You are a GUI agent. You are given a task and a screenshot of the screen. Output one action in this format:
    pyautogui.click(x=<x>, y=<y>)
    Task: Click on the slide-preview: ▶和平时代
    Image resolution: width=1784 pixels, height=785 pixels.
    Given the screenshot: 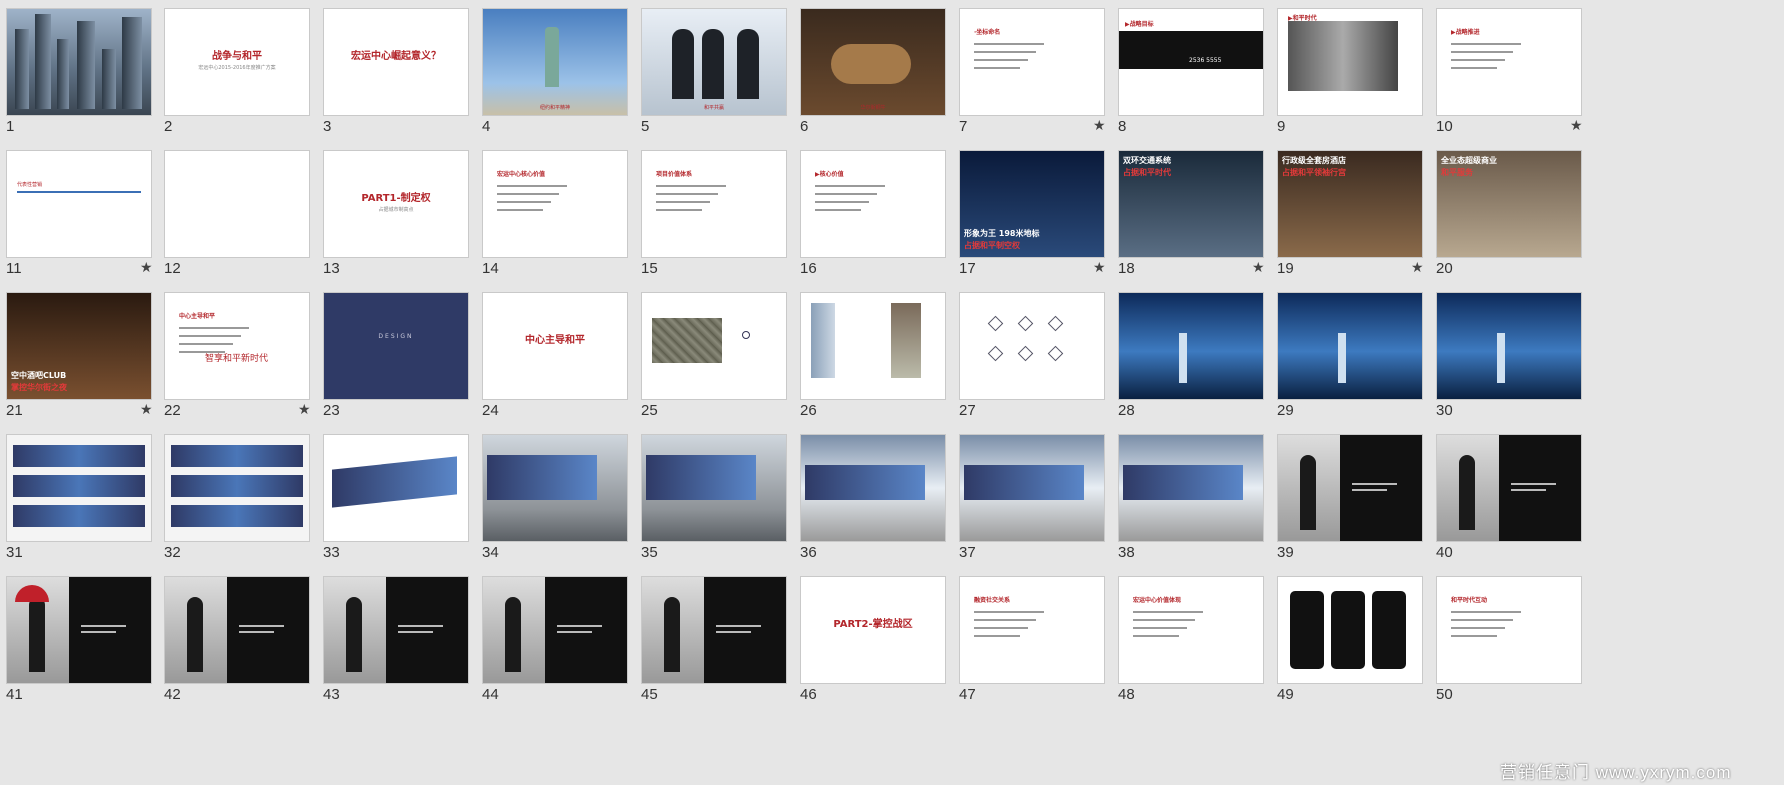 What is the action you would take?
    pyautogui.click(x=1350, y=62)
    